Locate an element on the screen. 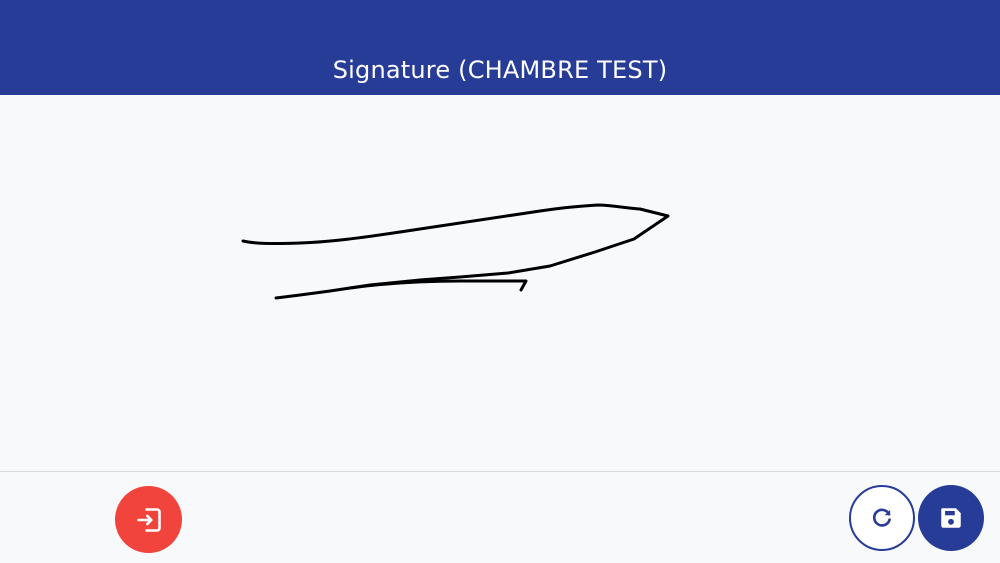 This screenshot has height=563, width=1000. save-icon is located at coordinates (951, 518).